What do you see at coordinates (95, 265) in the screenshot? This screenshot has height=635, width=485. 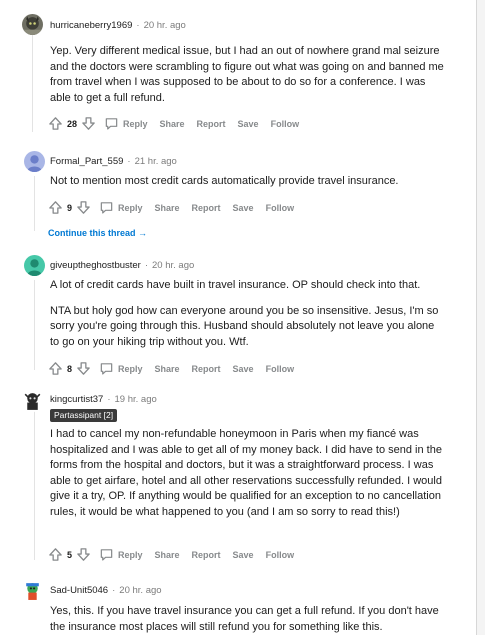 I see `username: giveuptheghostbuster` at bounding box center [95, 265].